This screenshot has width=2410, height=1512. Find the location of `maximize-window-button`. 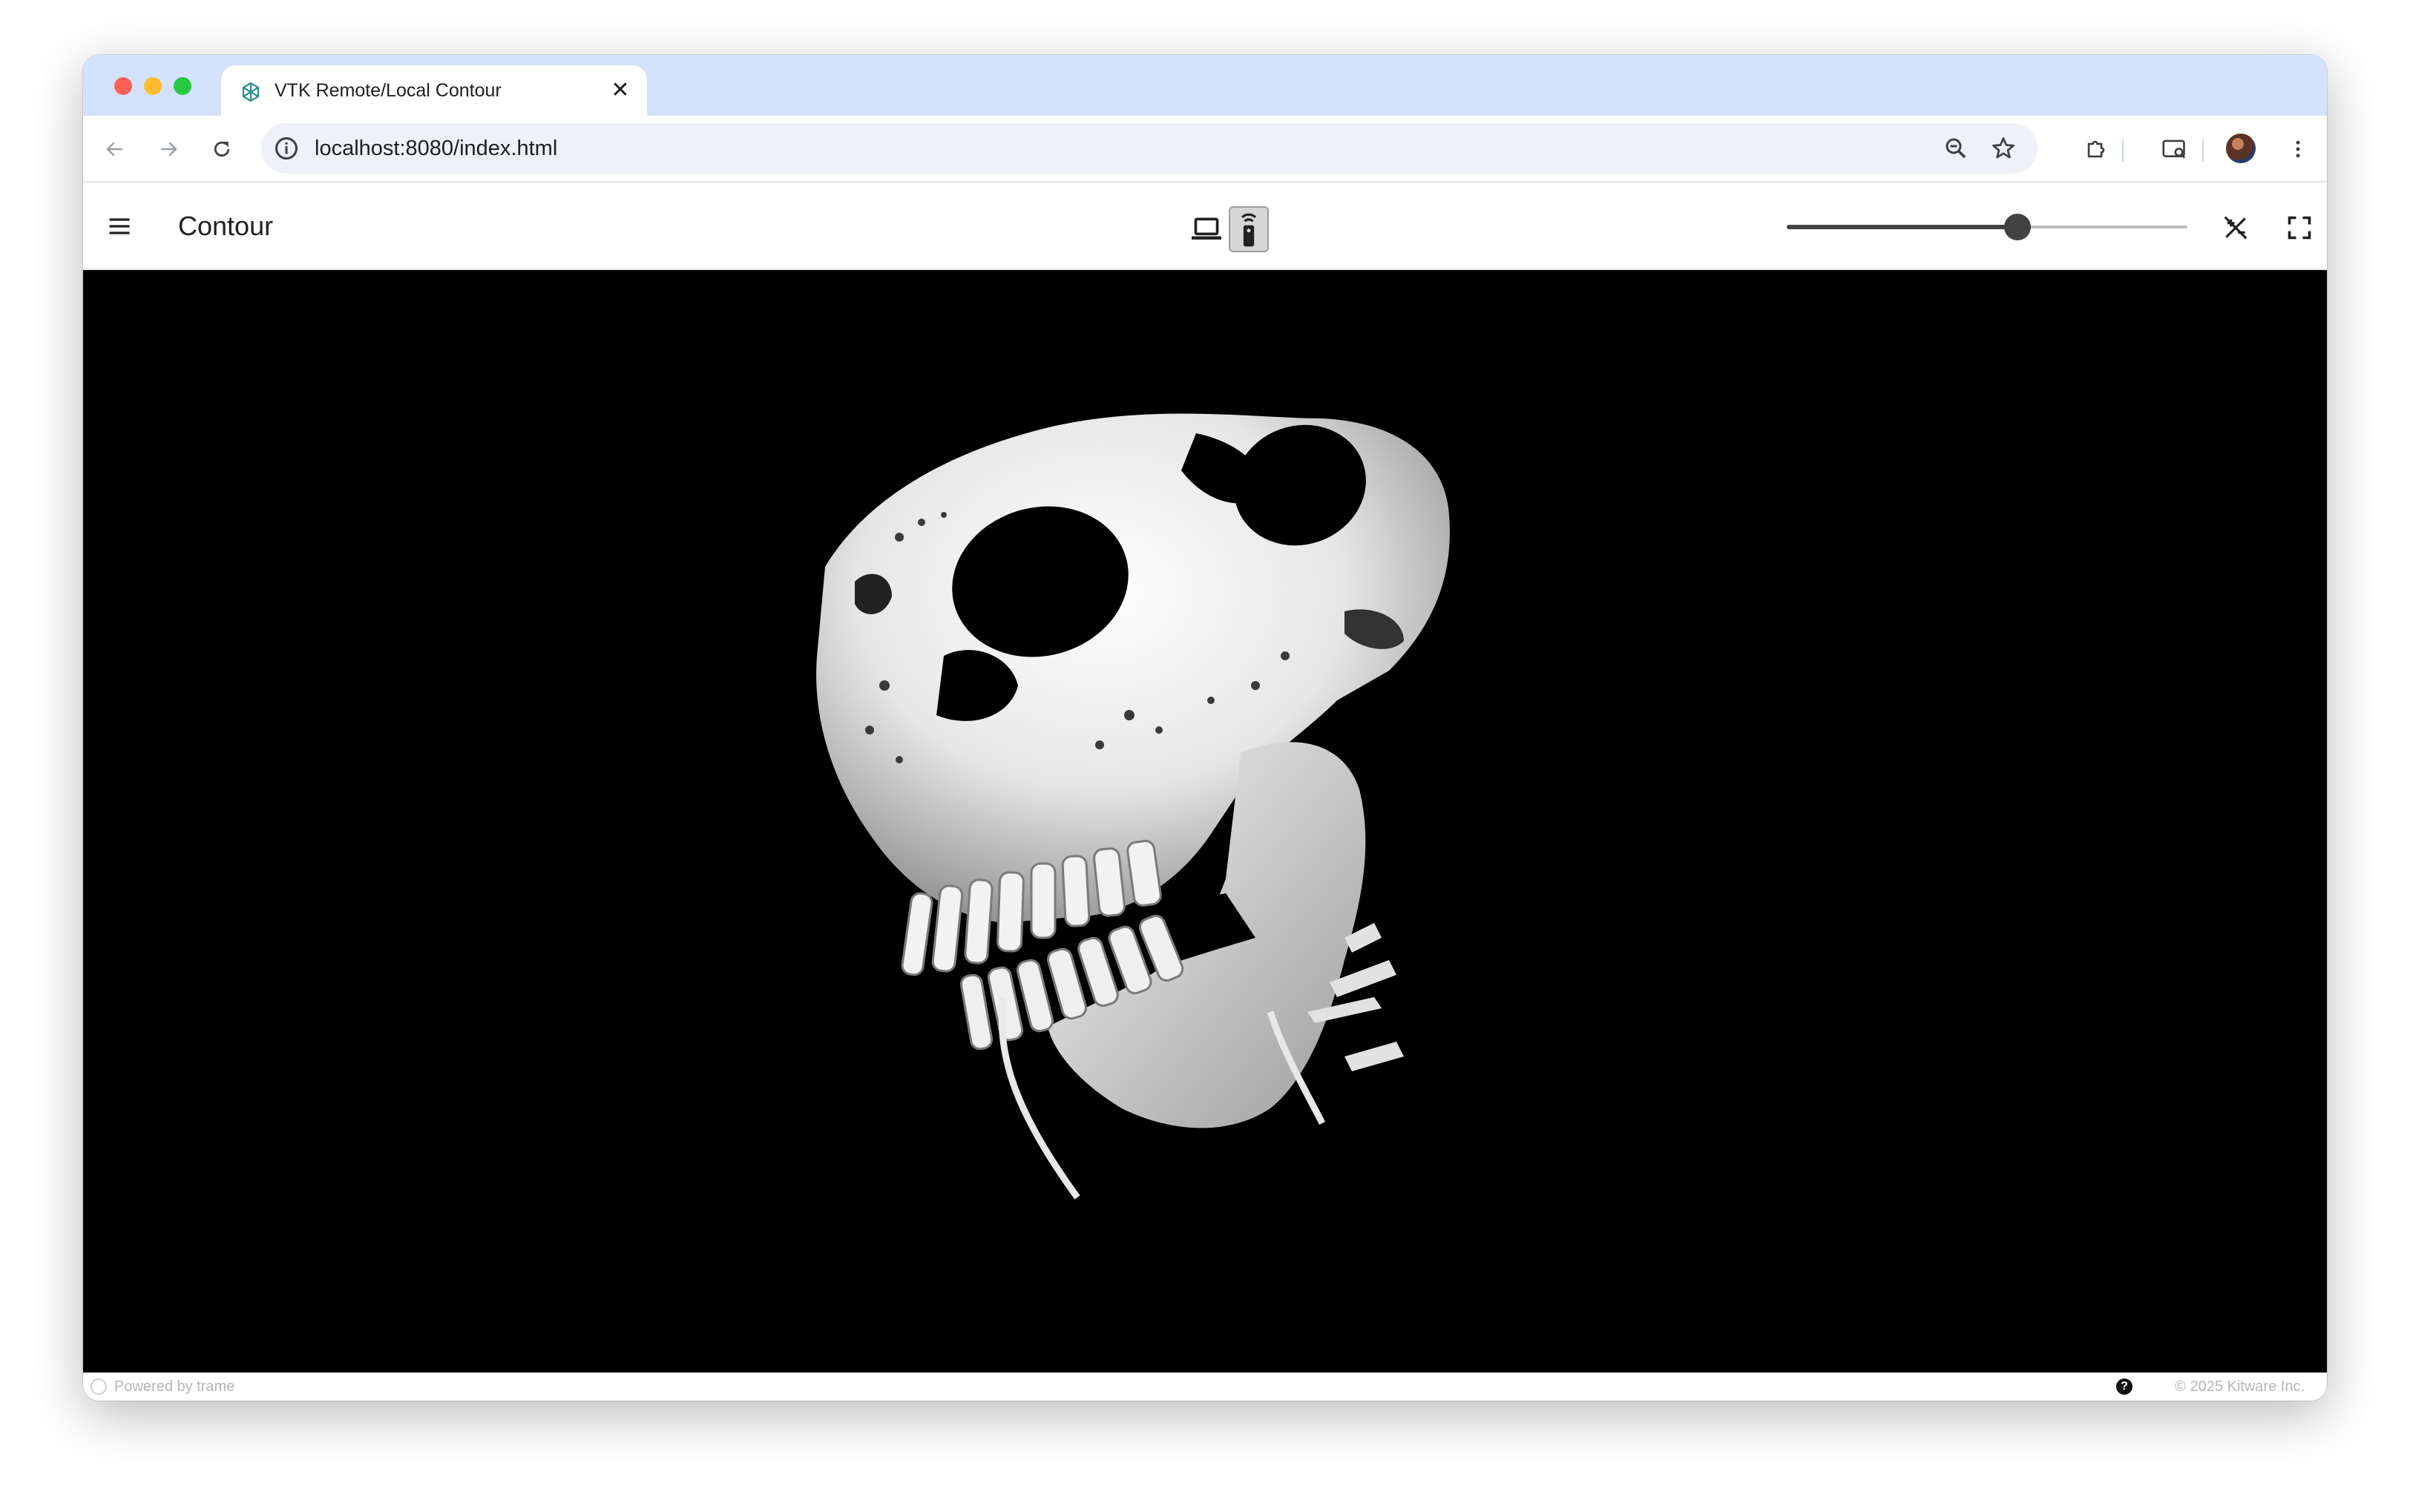

maximize-window-button is located at coordinates (183, 86).